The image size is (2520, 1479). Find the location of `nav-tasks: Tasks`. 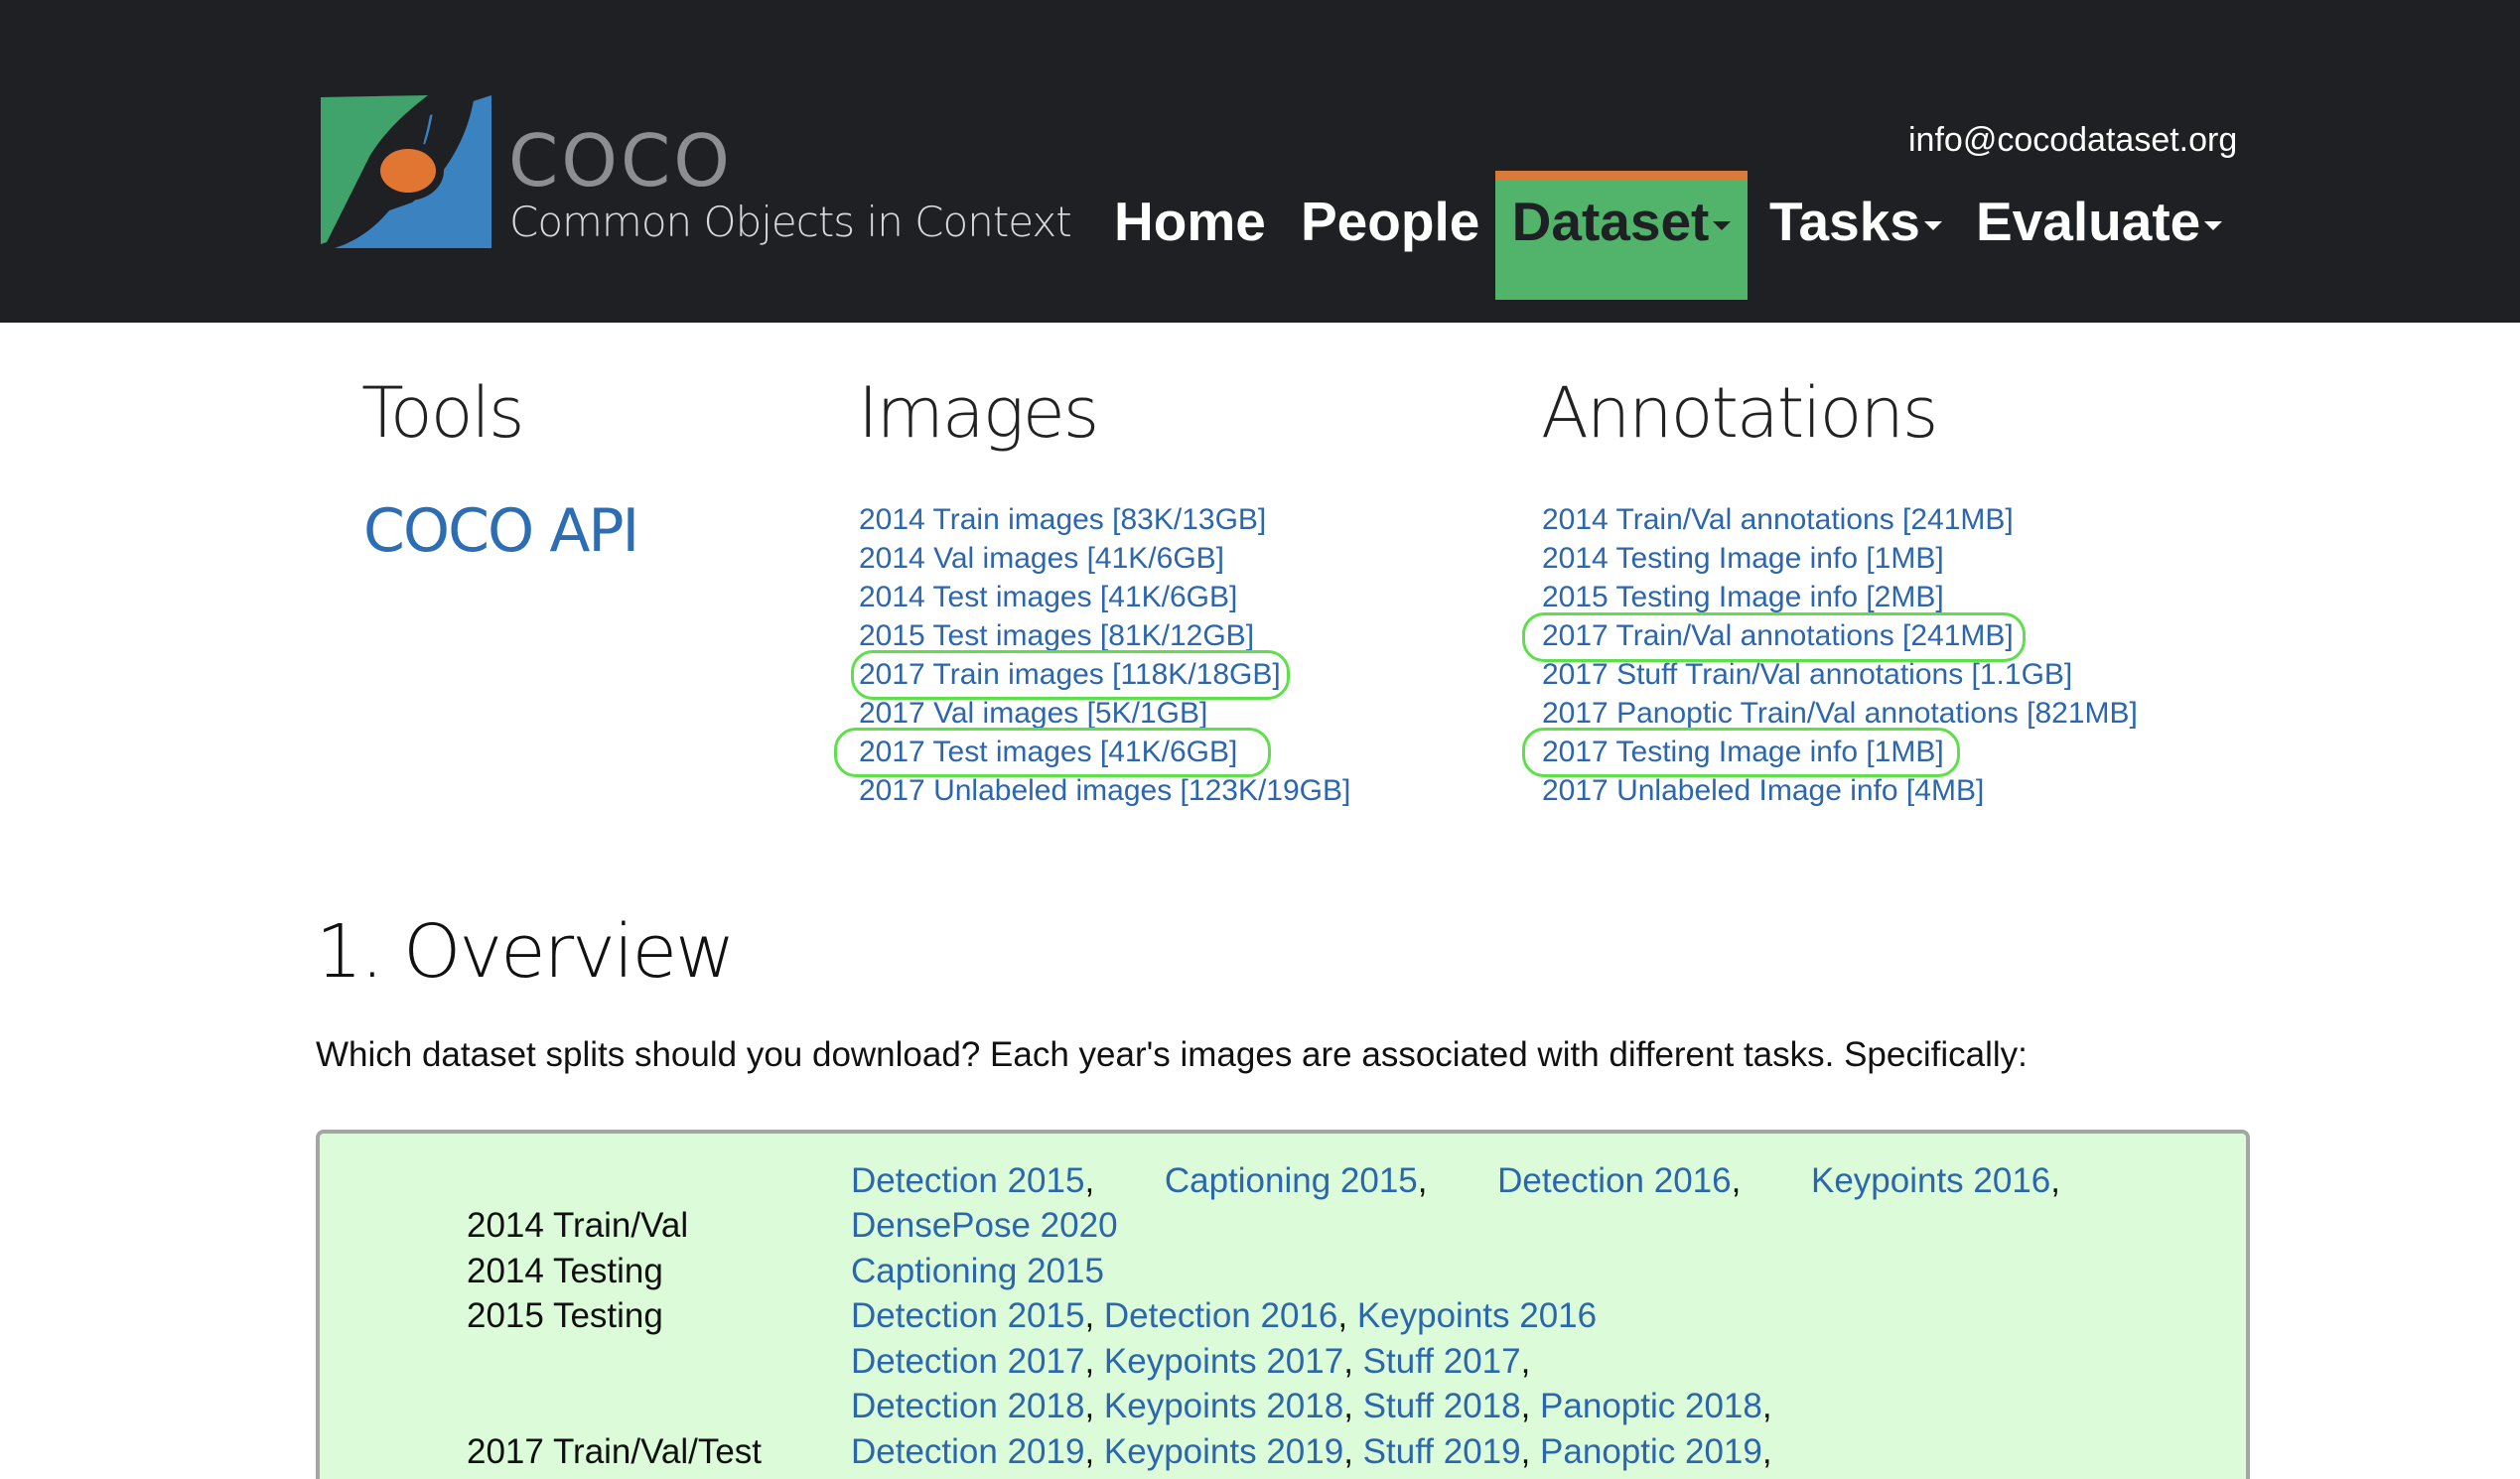

nav-tasks: Tasks is located at coordinates (1855, 235).